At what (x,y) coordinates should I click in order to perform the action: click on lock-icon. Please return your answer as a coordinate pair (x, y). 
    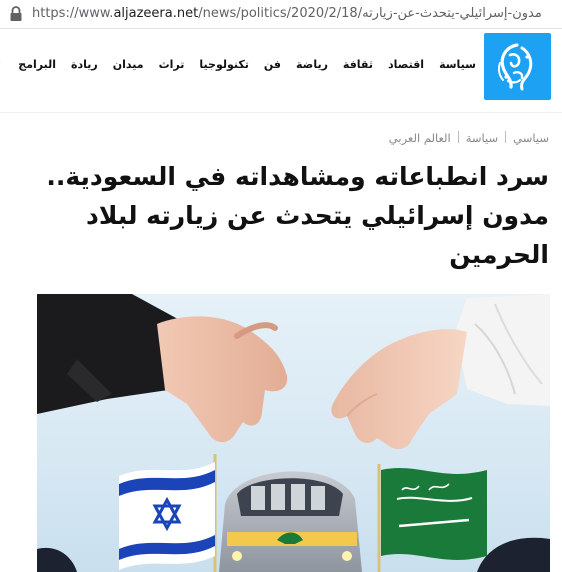
    Looking at the image, I should click on (16, 14).